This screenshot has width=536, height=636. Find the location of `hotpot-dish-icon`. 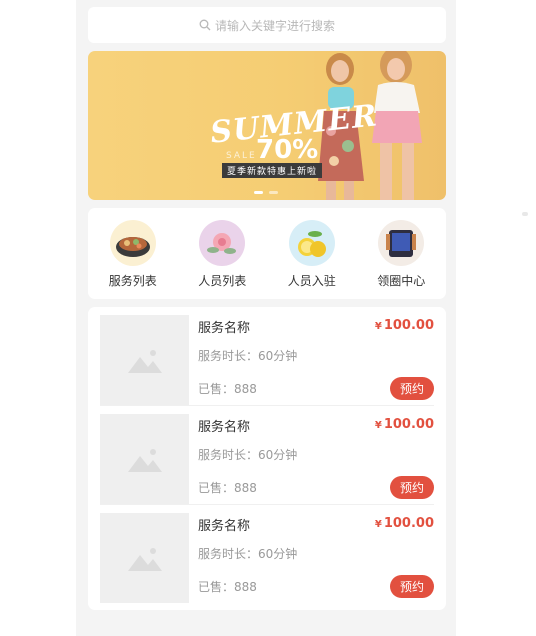

hotpot-dish-icon is located at coordinates (132, 243).